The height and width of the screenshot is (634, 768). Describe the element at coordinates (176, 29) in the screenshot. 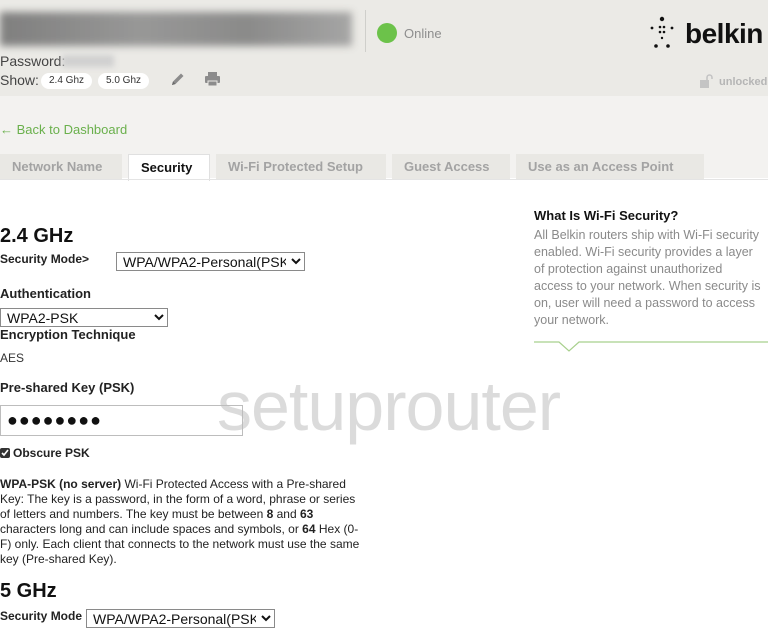

I see `network-name-blurred` at that location.